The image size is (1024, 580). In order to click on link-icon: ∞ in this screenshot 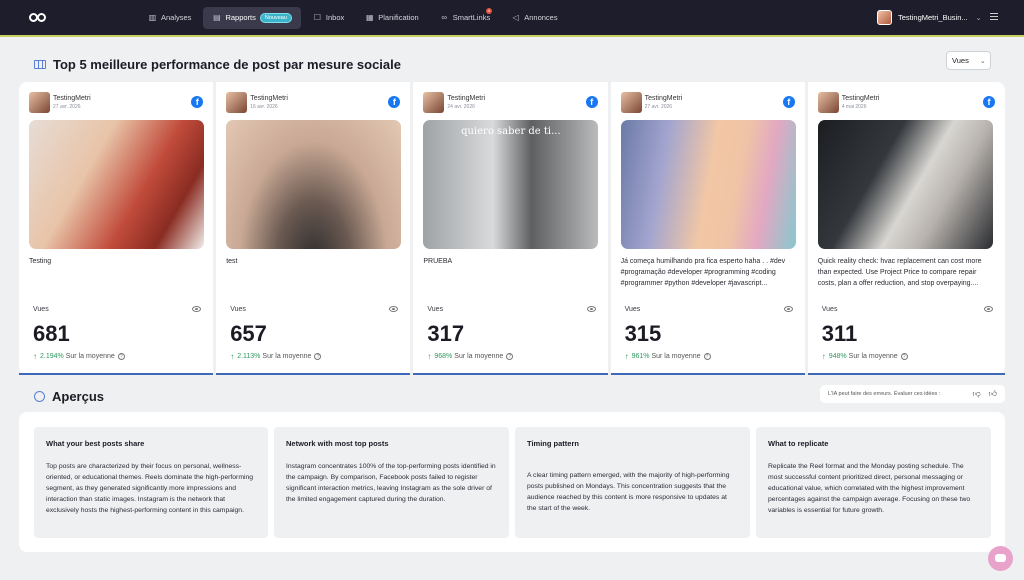, I will do `click(444, 17)`.